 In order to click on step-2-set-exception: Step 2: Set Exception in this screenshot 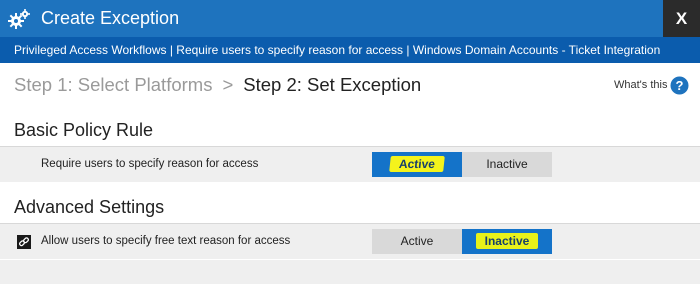, I will do `click(332, 84)`.